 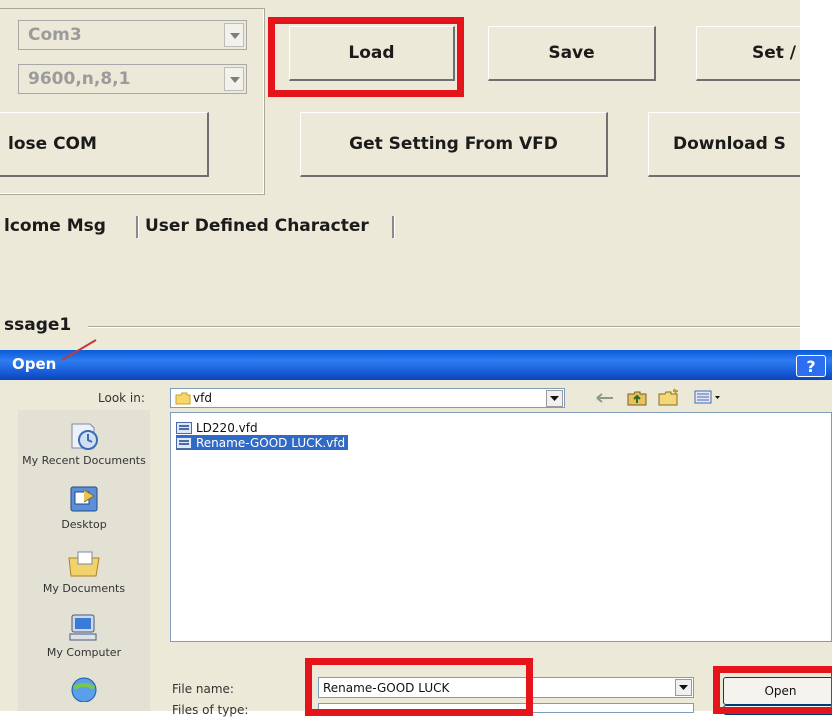 I want to click on close-com-button: lose COM, so click(x=104, y=144).